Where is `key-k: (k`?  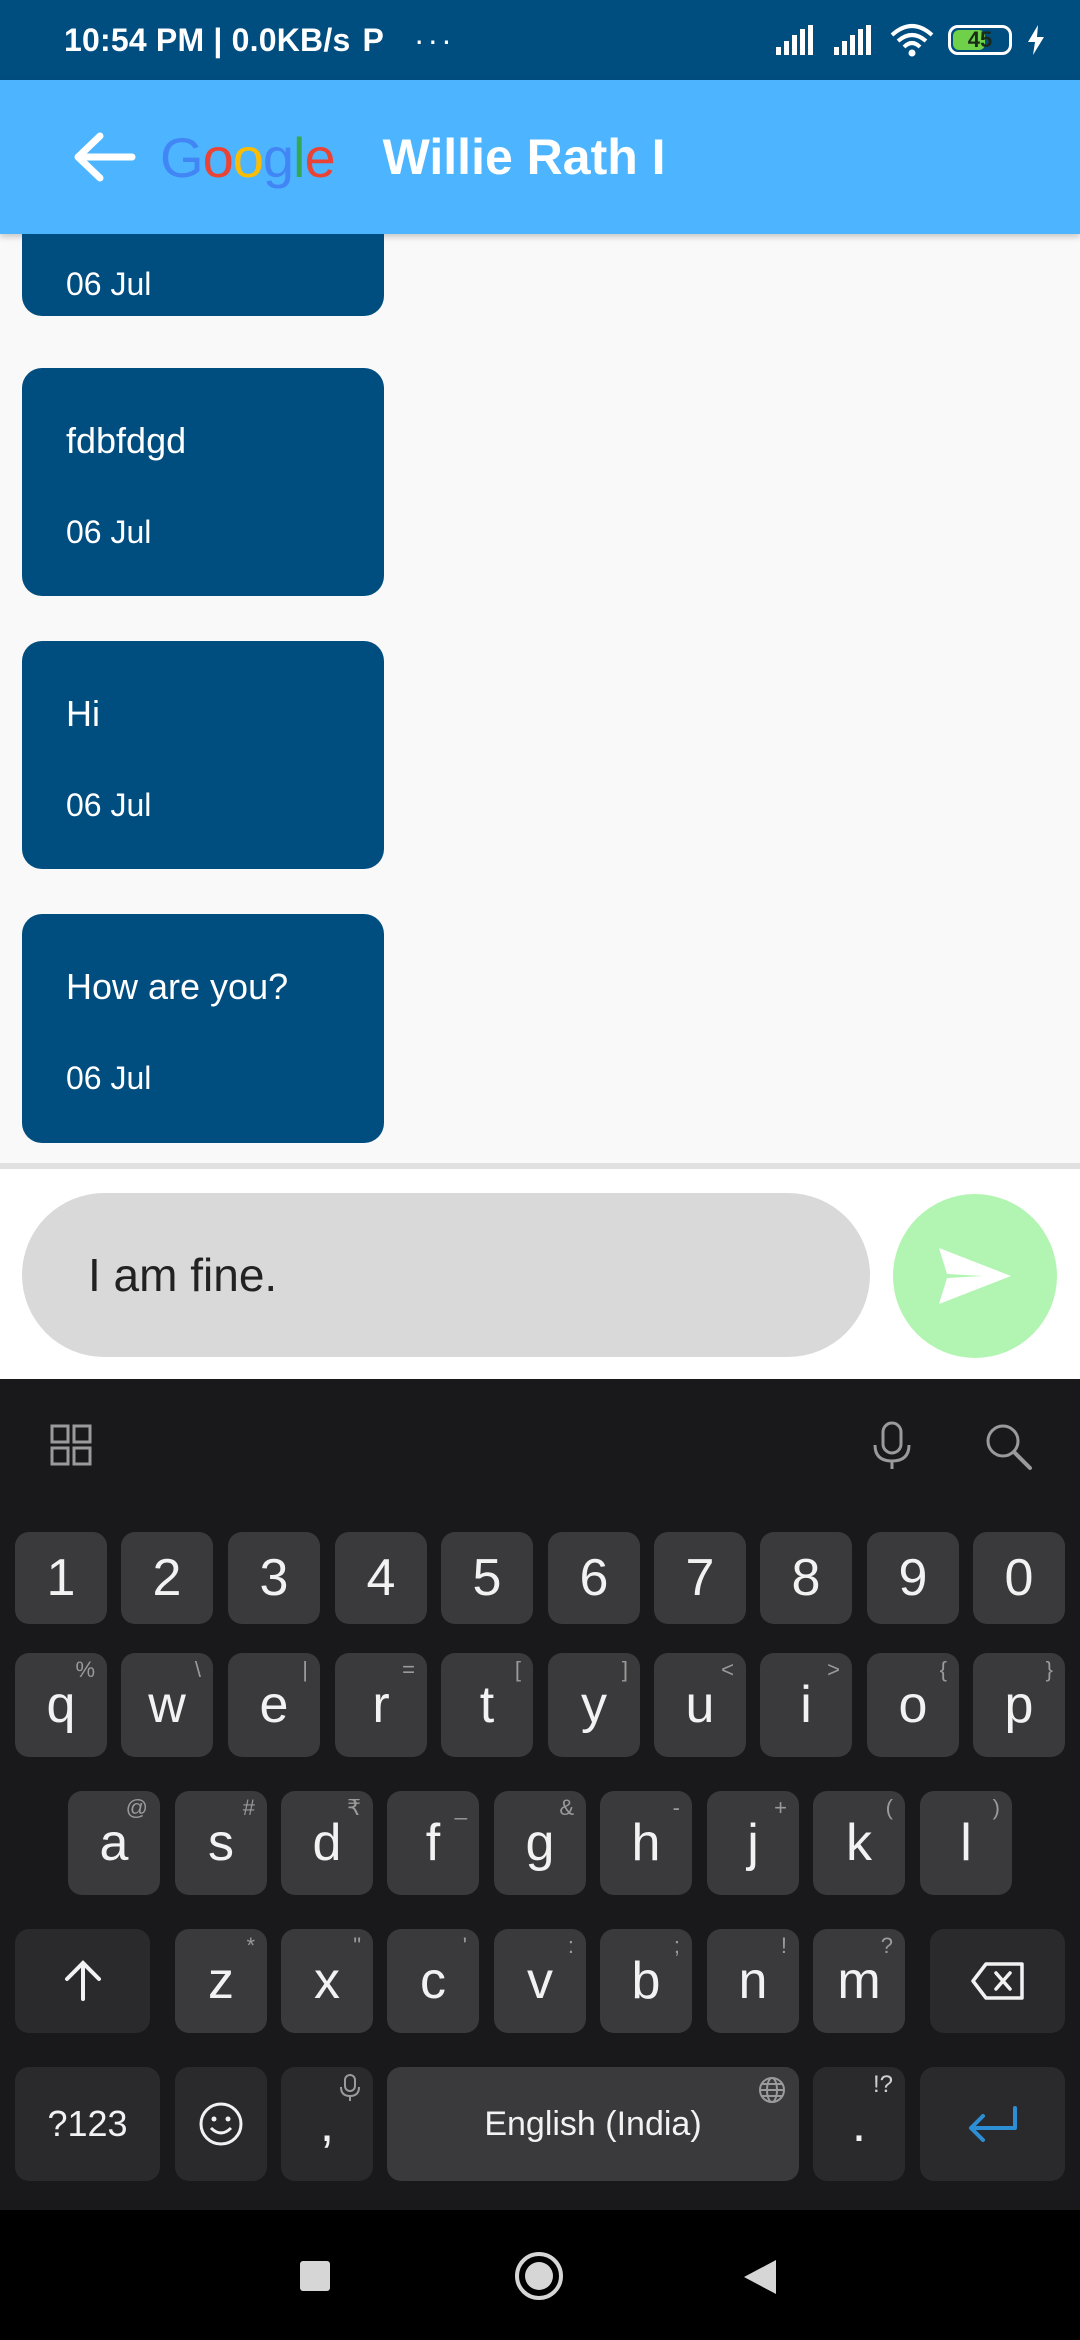 key-k: (k is located at coordinates (859, 1843).